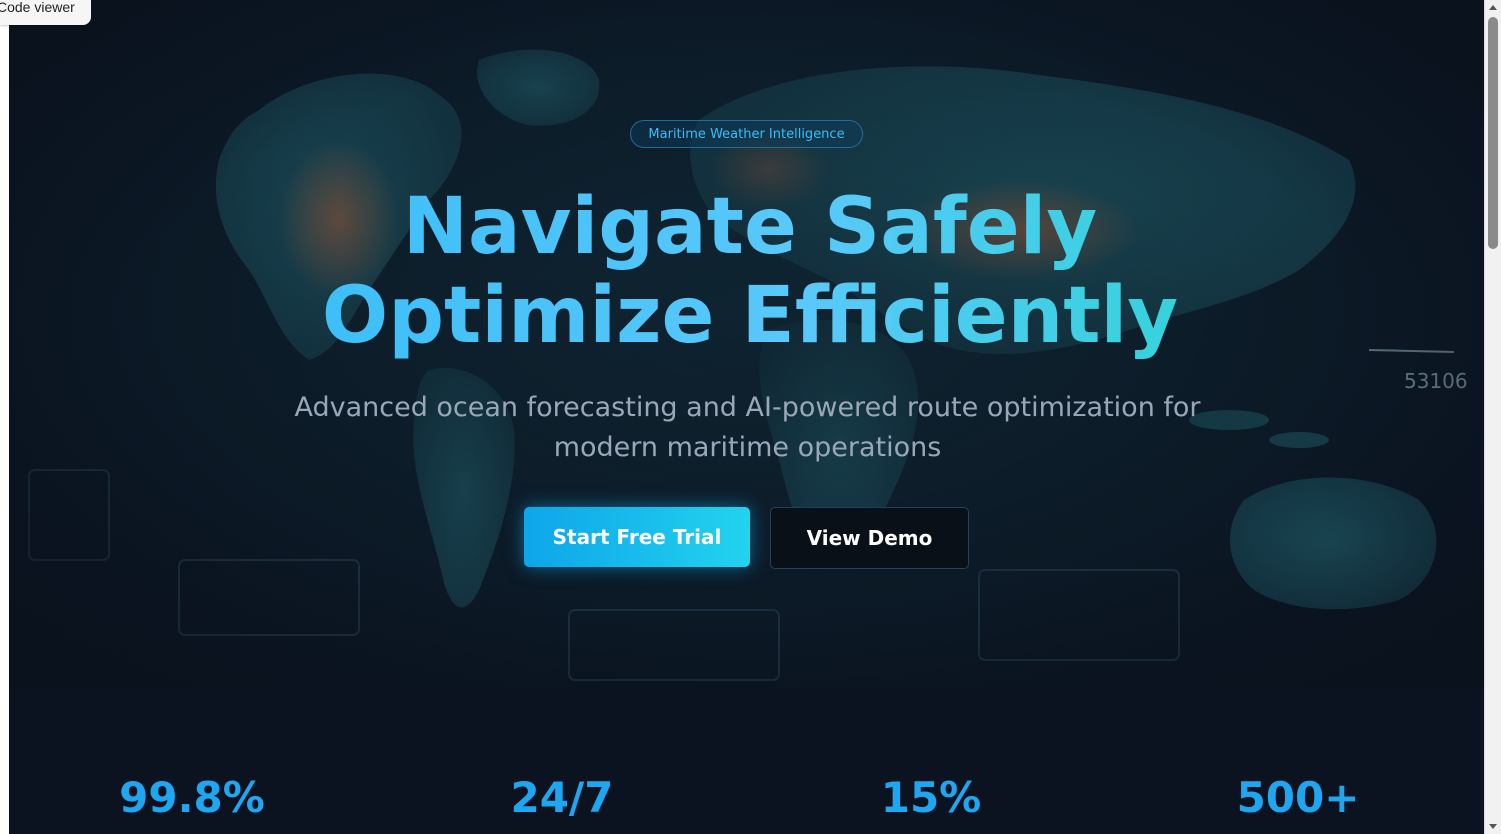  Describe the element at coordinates (637, 537) in the screenshot. I see `start-free-trial-button: Start Free Trial` at that location.